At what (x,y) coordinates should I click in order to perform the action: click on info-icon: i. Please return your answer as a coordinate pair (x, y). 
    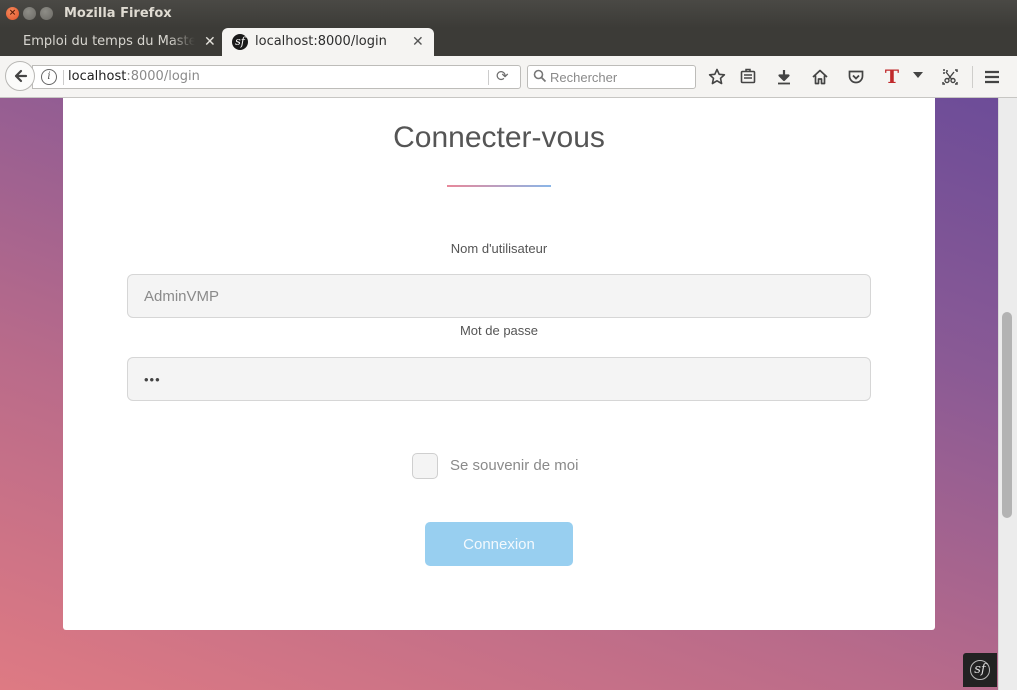
    Looking at the image, I should click on (49, 77).